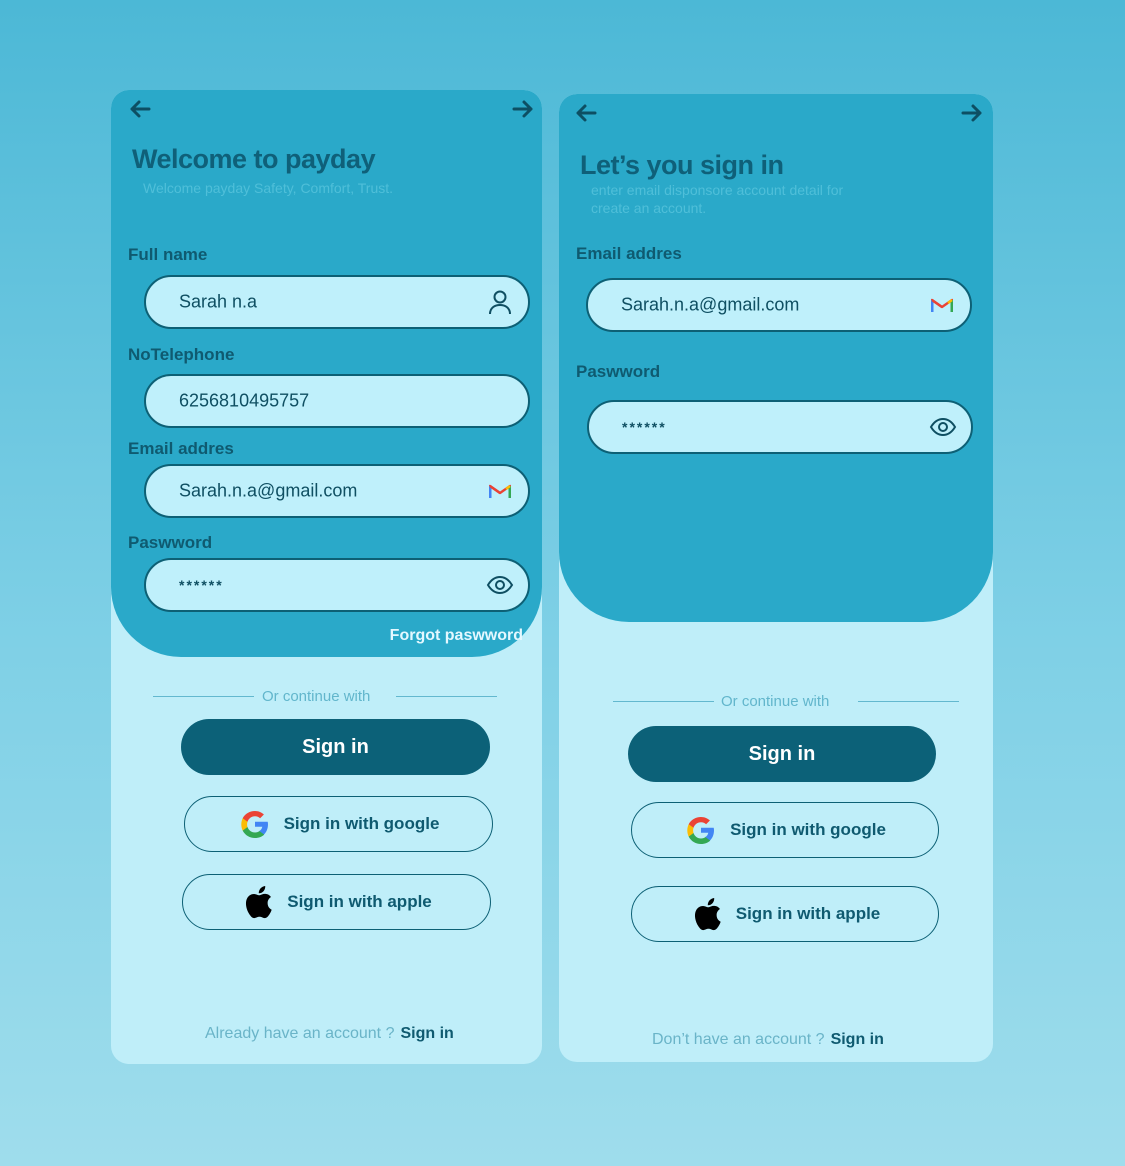  I want to click on forgot-password-link: Forgot paswword, so click(456, 636).